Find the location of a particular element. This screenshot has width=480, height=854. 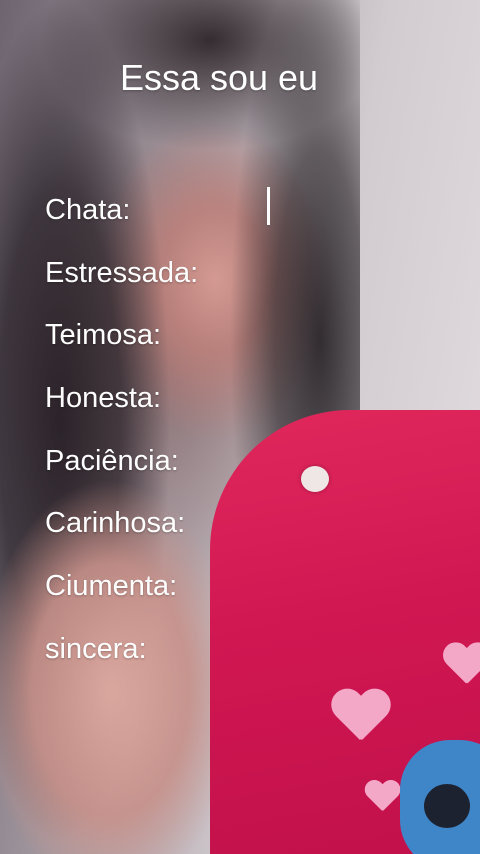

cartoon-eye is located at coordinates (447, 806).